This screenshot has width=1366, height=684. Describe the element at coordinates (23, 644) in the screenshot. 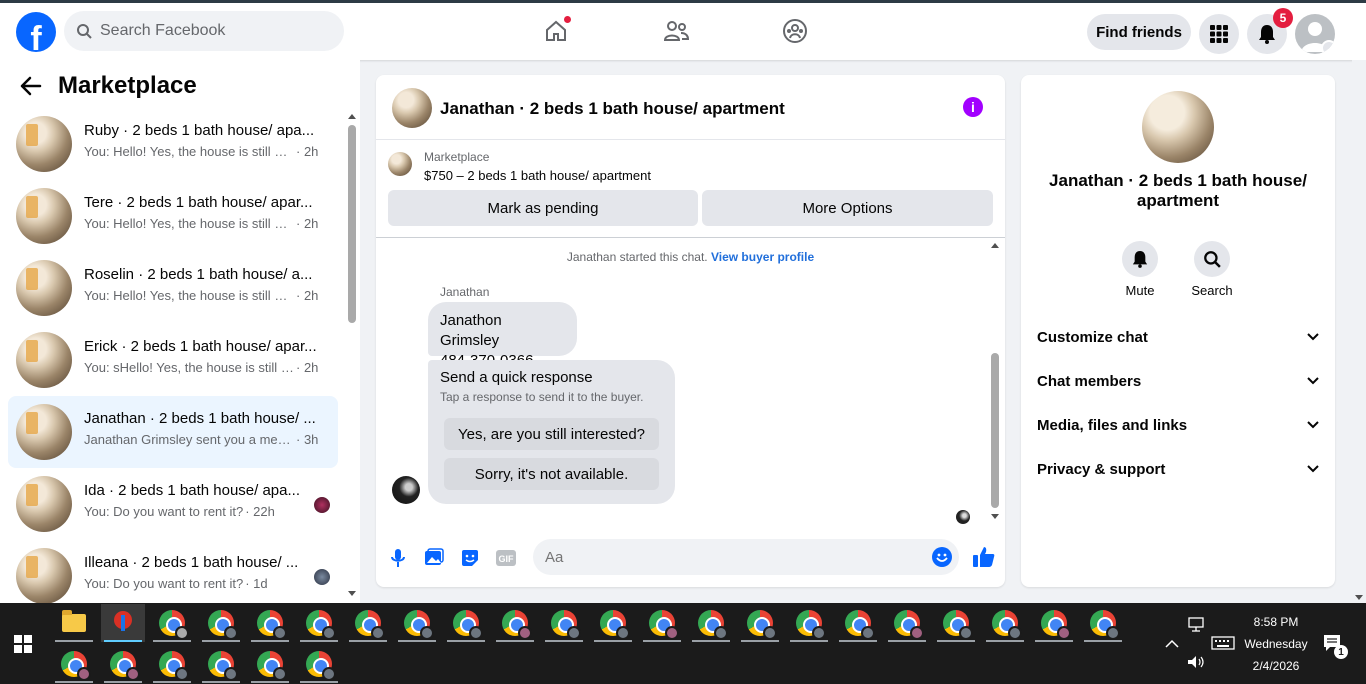

I see `windows-start-icon` at that location.